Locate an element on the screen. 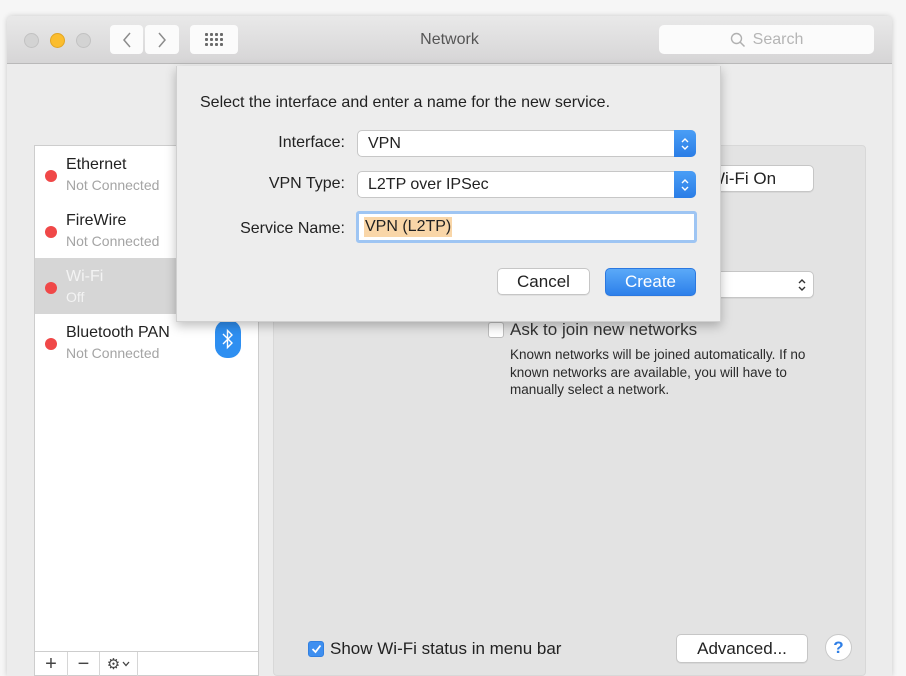 The image size is (906, 676). show-wifi-status-row: Show Wi-Fi status in menu bar is located at coordinates (434, 649).